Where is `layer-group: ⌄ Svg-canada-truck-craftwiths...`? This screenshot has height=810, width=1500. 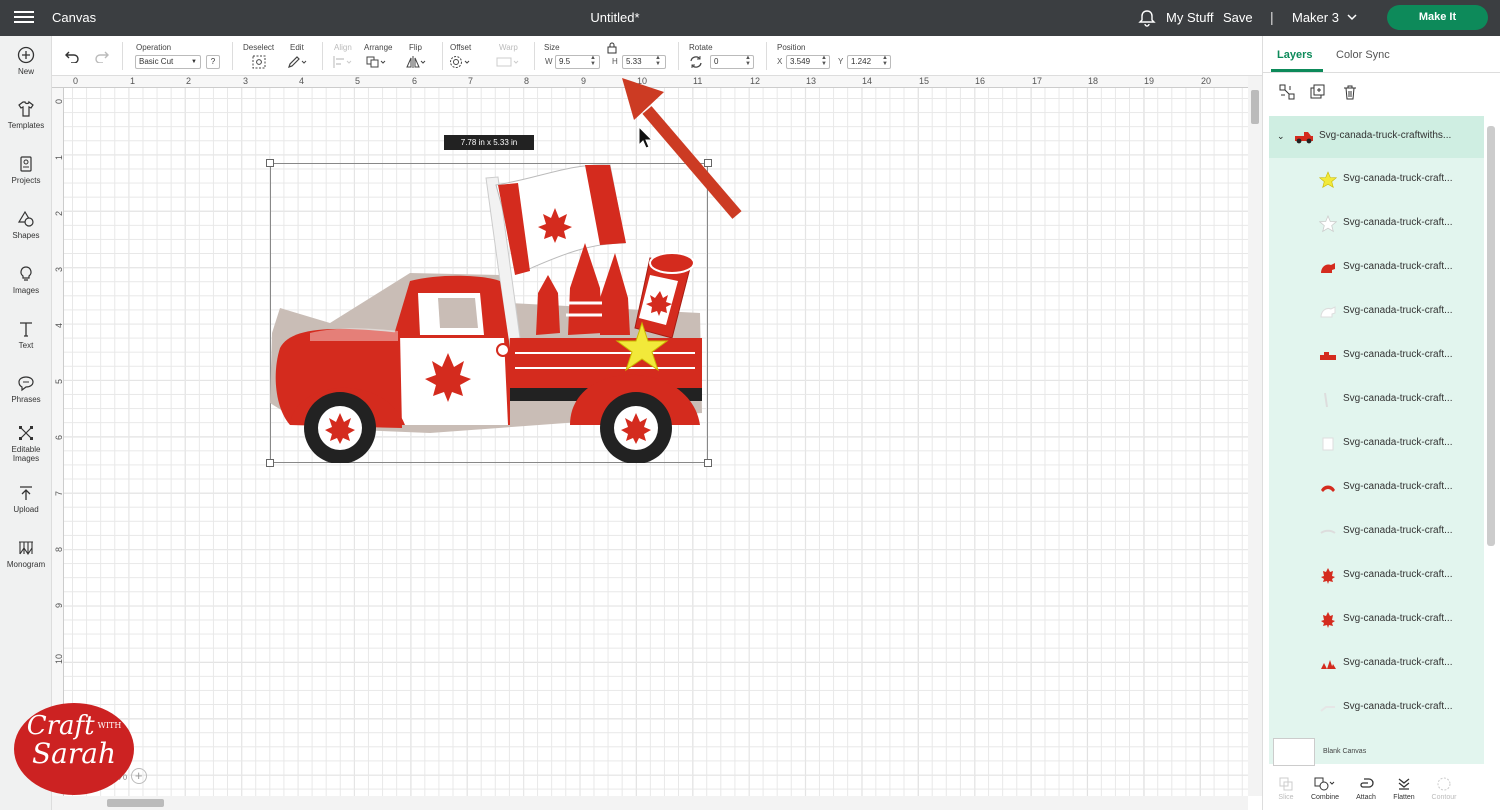
layer-group: ⌄ Svg-canada-truck-craftwiths... is located at coordinates (1376, 137).